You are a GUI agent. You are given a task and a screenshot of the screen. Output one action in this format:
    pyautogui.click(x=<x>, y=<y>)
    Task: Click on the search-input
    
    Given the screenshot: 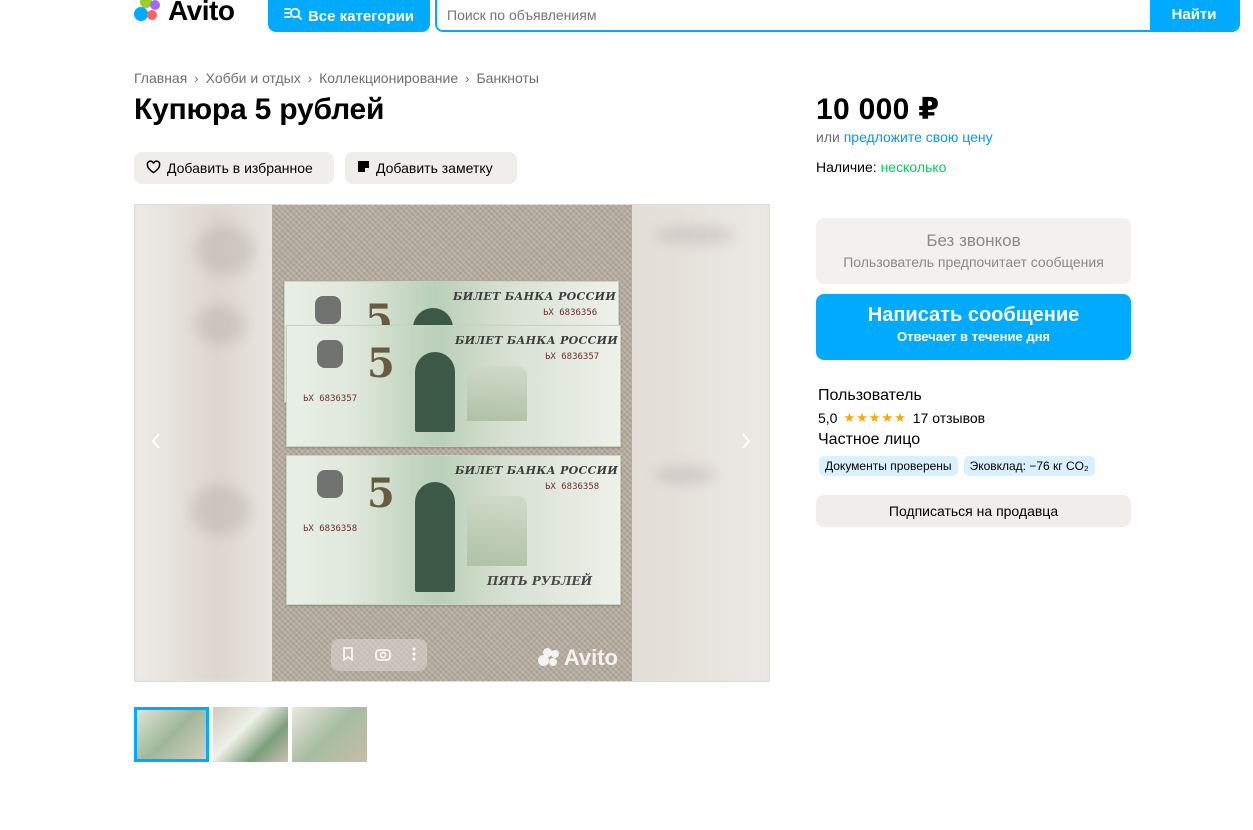 What is the action you would take?
    pyautogui.click(x=793, y=15)
    